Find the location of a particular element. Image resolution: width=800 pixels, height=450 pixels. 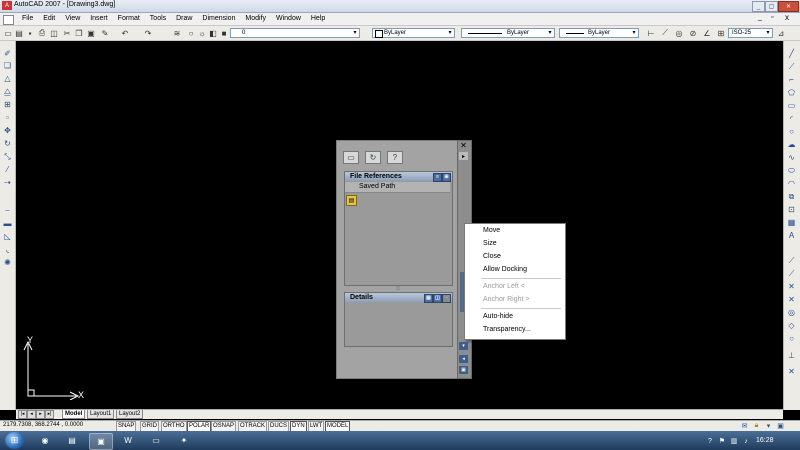

dim-radius-icon: ◎ is located at coordinates (679, 33).